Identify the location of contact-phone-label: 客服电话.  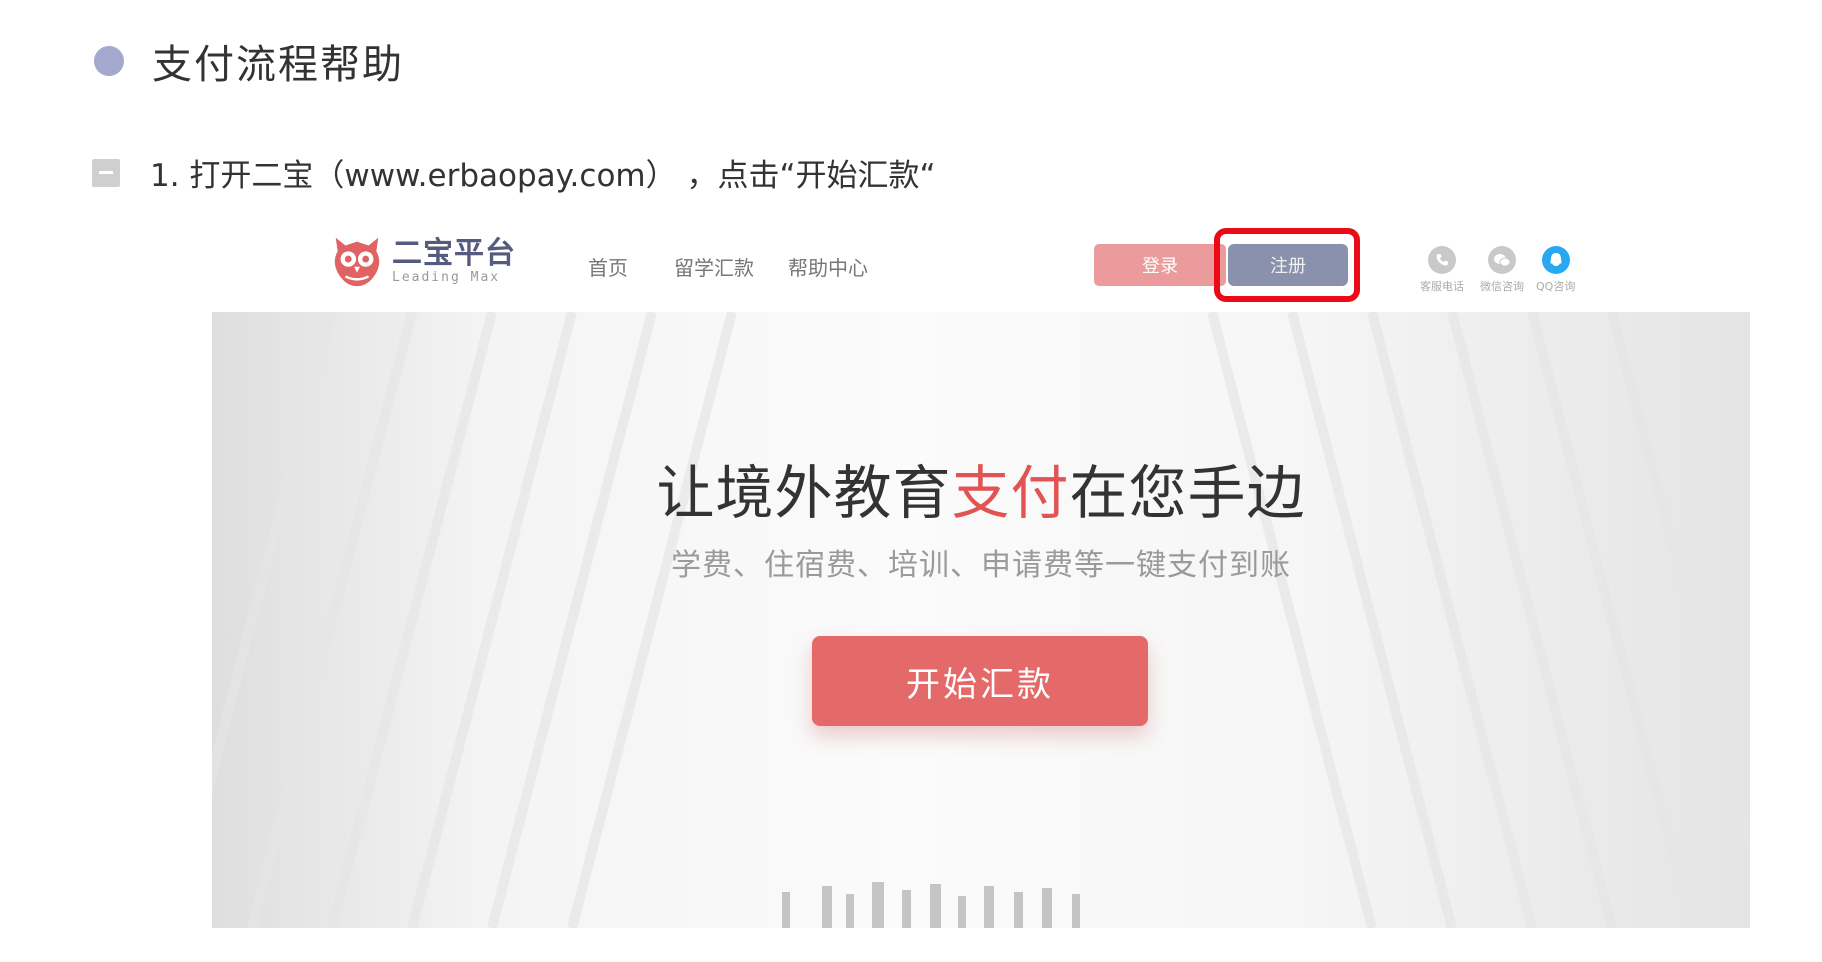
(1442, 286).